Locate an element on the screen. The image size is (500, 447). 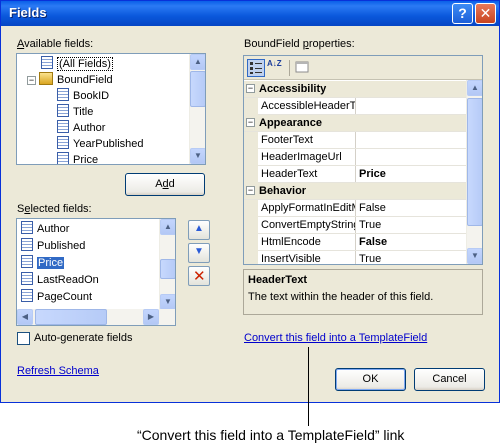
convert-to-templatefield-link: Convert this field into a TemplateField is located at coordinates (335, 338).